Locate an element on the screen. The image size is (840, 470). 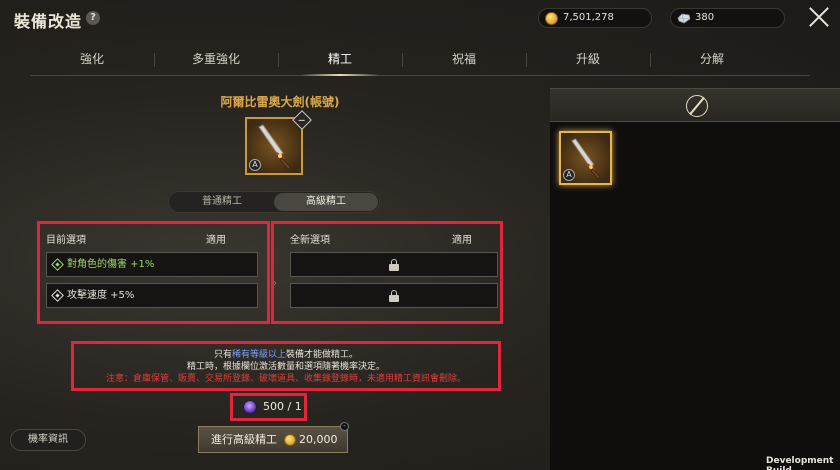
gold-amount: 7,501,278 is located at coordinates (588, 17).